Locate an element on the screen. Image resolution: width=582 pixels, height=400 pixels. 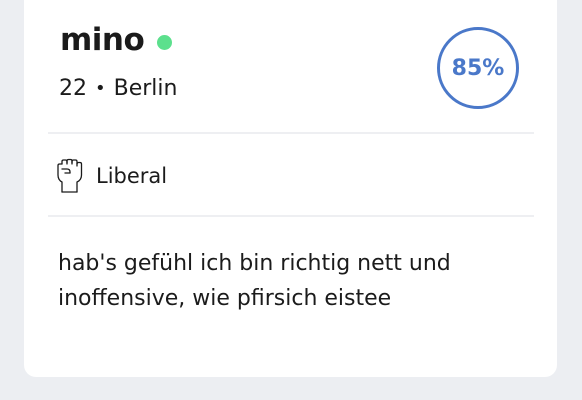
profile-city: Berlin is located at coordinates (145, 88).